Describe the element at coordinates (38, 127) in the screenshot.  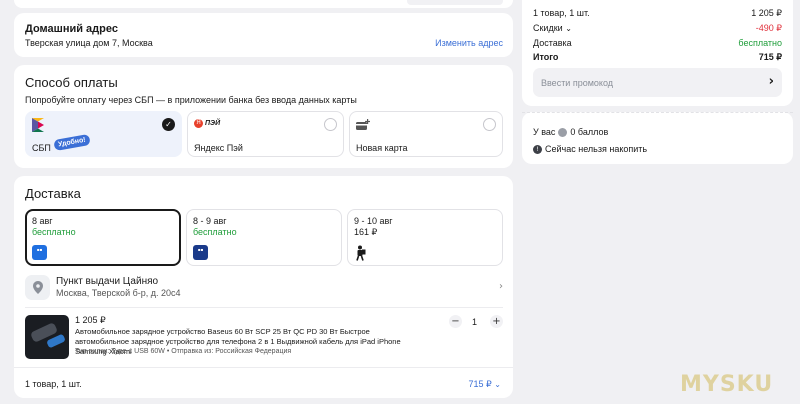
I see `sbp-logo-icon` at that location.